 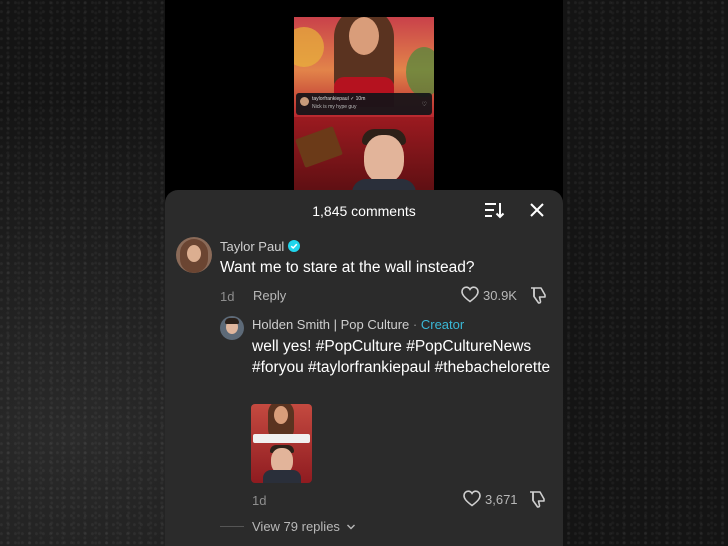 I want to click on comment-username: Taylor Paul, so click(x=252, y=246).